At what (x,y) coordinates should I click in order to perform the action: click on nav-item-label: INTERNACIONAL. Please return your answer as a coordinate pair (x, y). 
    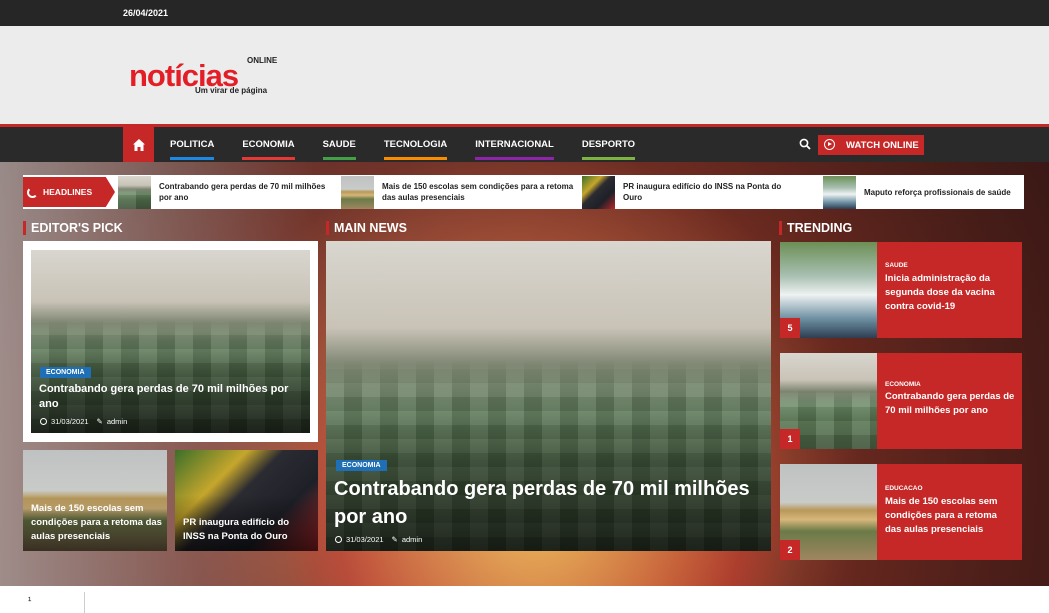
    Looking at the image, I should click on (514, 144).